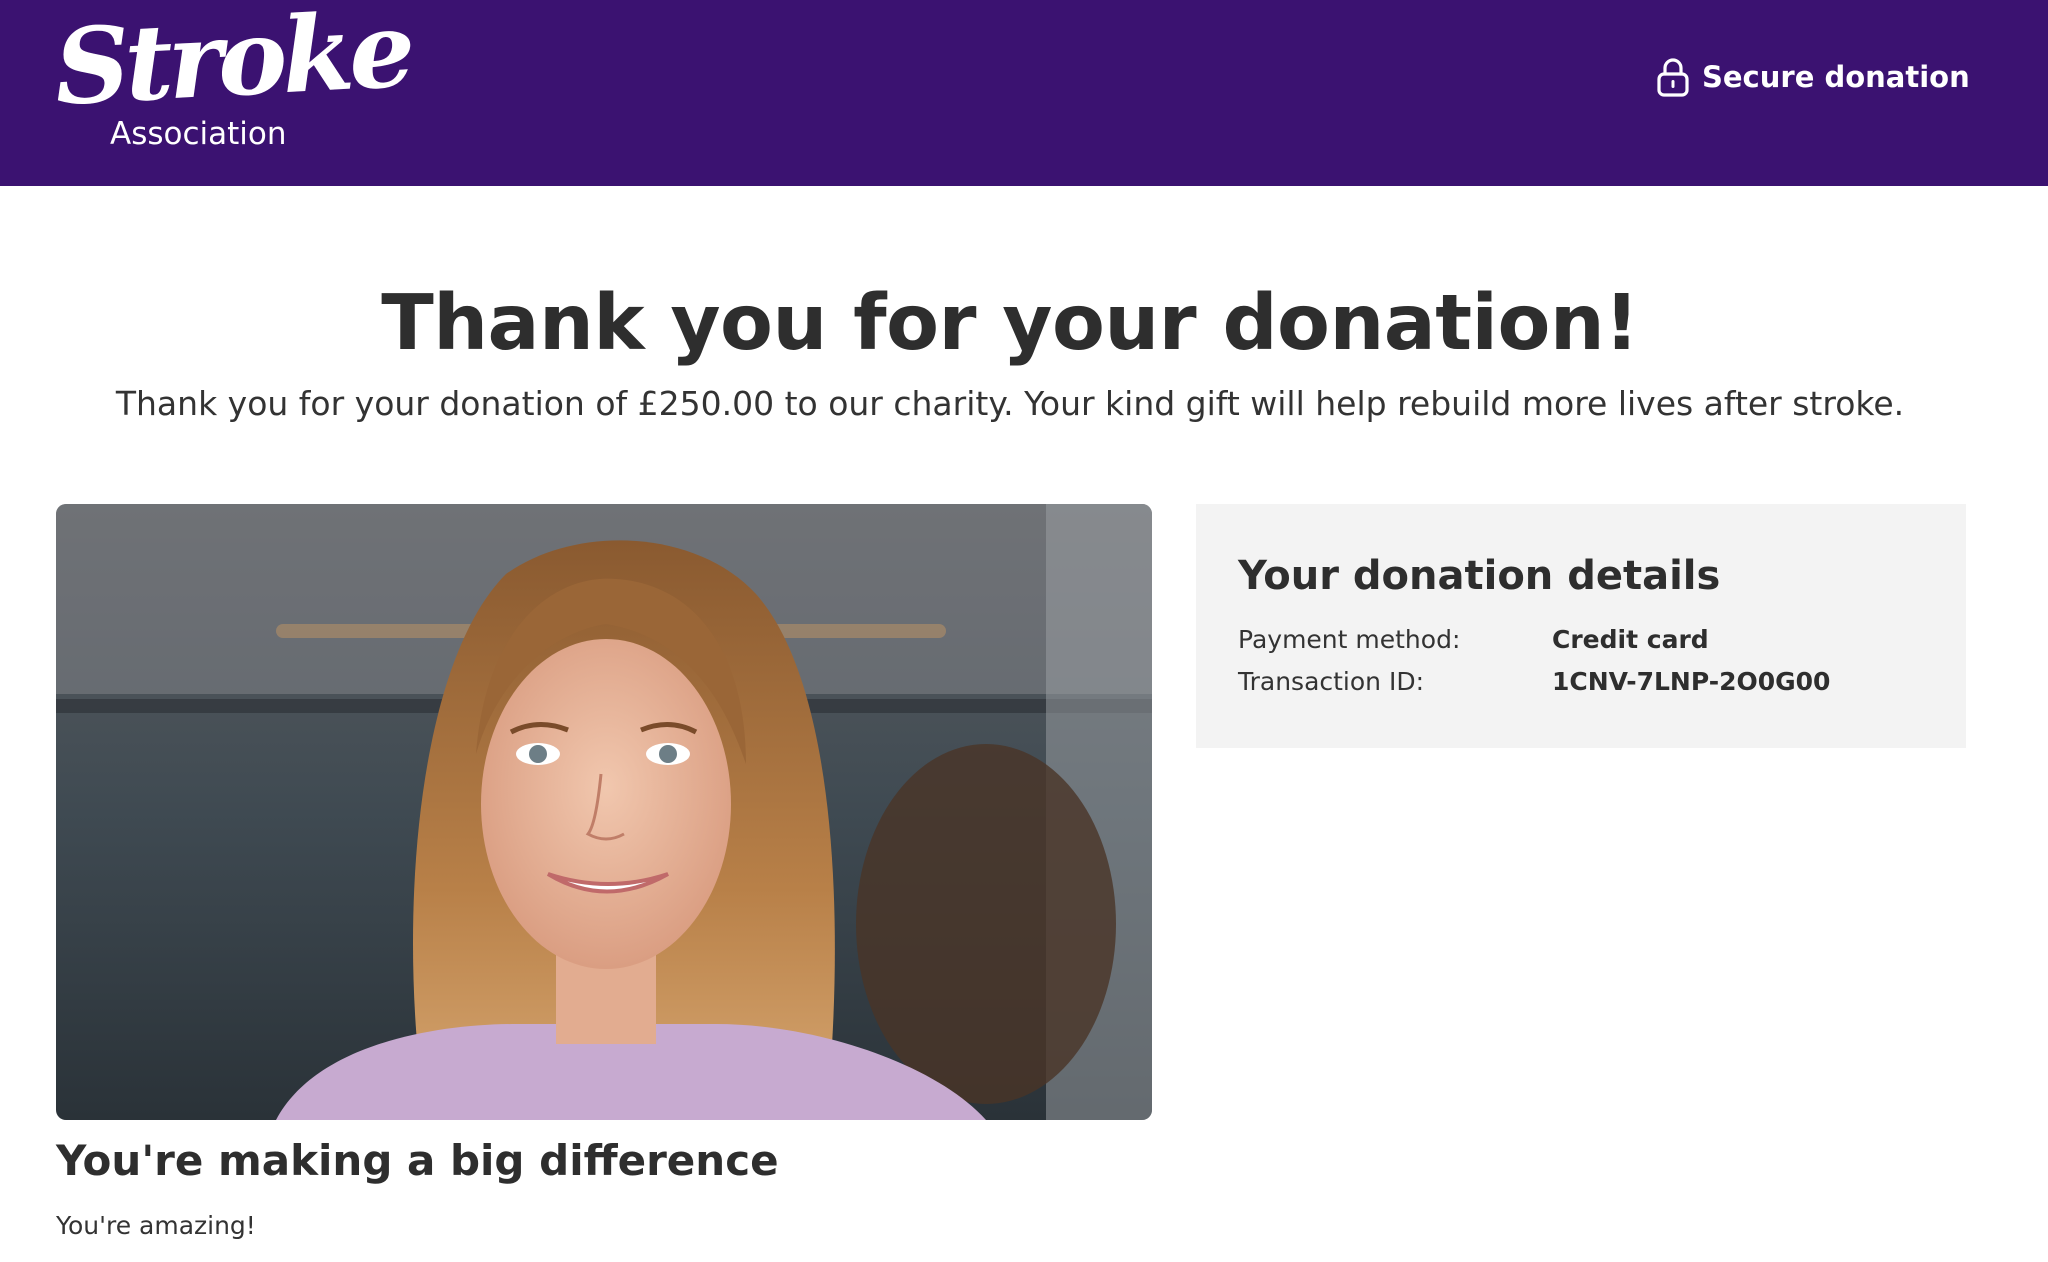 Image resolution: width=2048 pixels, height=1262 pixels. I want to click on transaction-id-label: Transaction ID:, so click(1331, 681).